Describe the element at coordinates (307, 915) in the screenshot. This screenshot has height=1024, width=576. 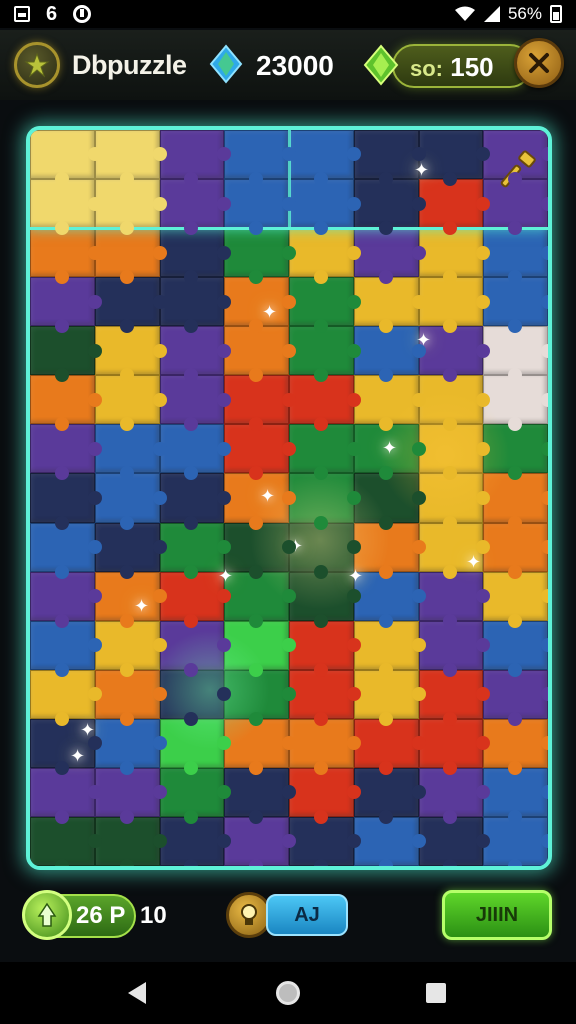
I see `auto-button: AJ` at that location.